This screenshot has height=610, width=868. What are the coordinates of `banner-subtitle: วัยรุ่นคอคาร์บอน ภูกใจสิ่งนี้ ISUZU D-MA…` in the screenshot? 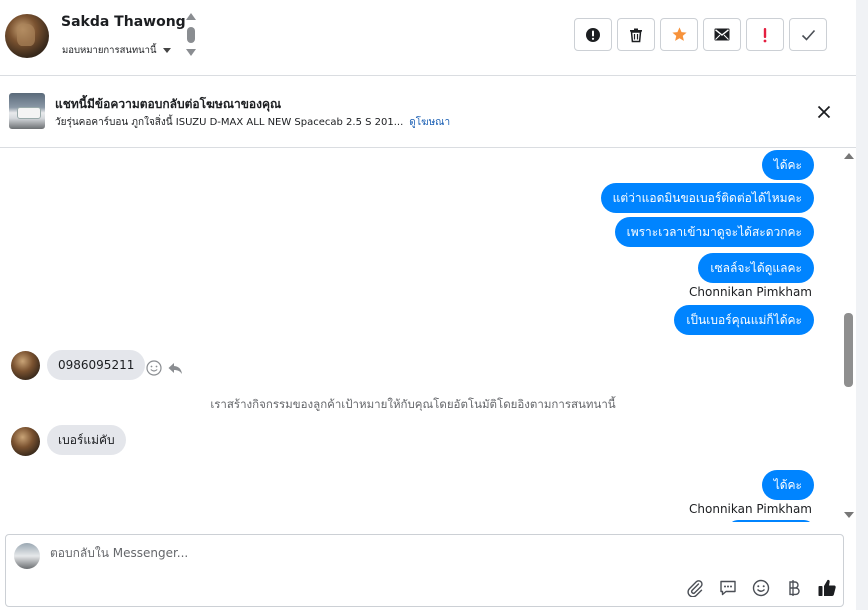 It's located at (252, 122).